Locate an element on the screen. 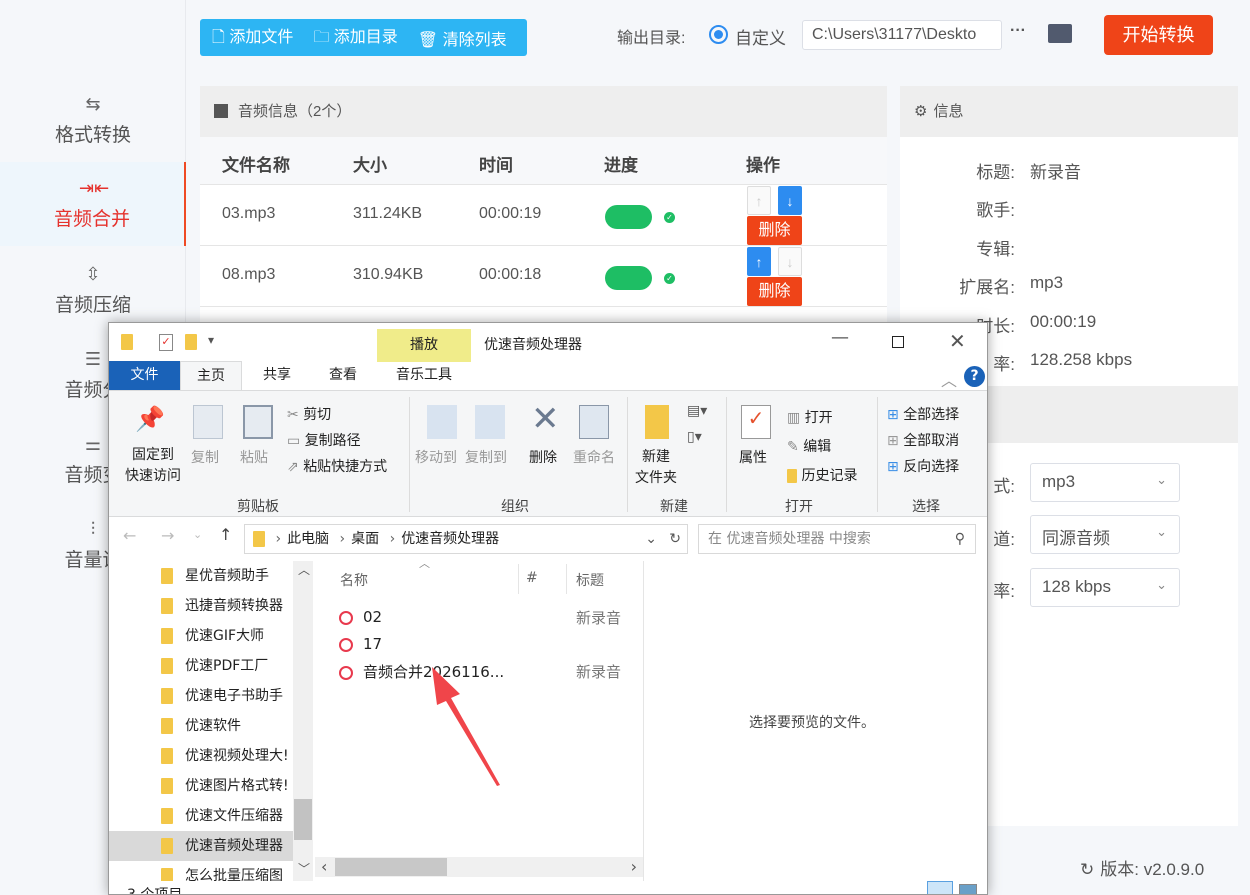 The width and height of the screenshot is (1250, 895). nav-folder: 优速图片格式转! is located at coordinates (201, 786).